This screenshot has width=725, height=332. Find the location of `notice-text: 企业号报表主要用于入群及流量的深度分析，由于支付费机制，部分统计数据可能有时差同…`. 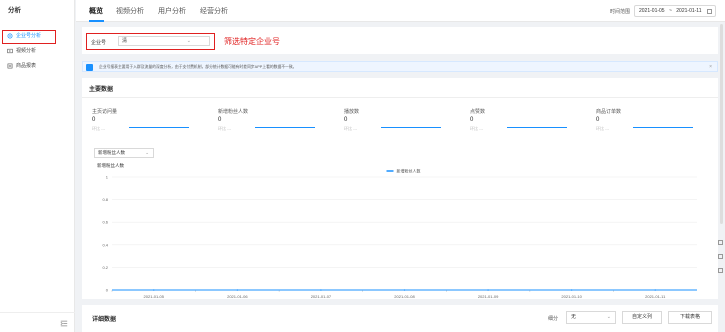

notice-text: 企业号报表主要用于入群及流量的深度分析，由于支付费机制，部分统计数据可能有时差同… is located at coordinates (198, 67).